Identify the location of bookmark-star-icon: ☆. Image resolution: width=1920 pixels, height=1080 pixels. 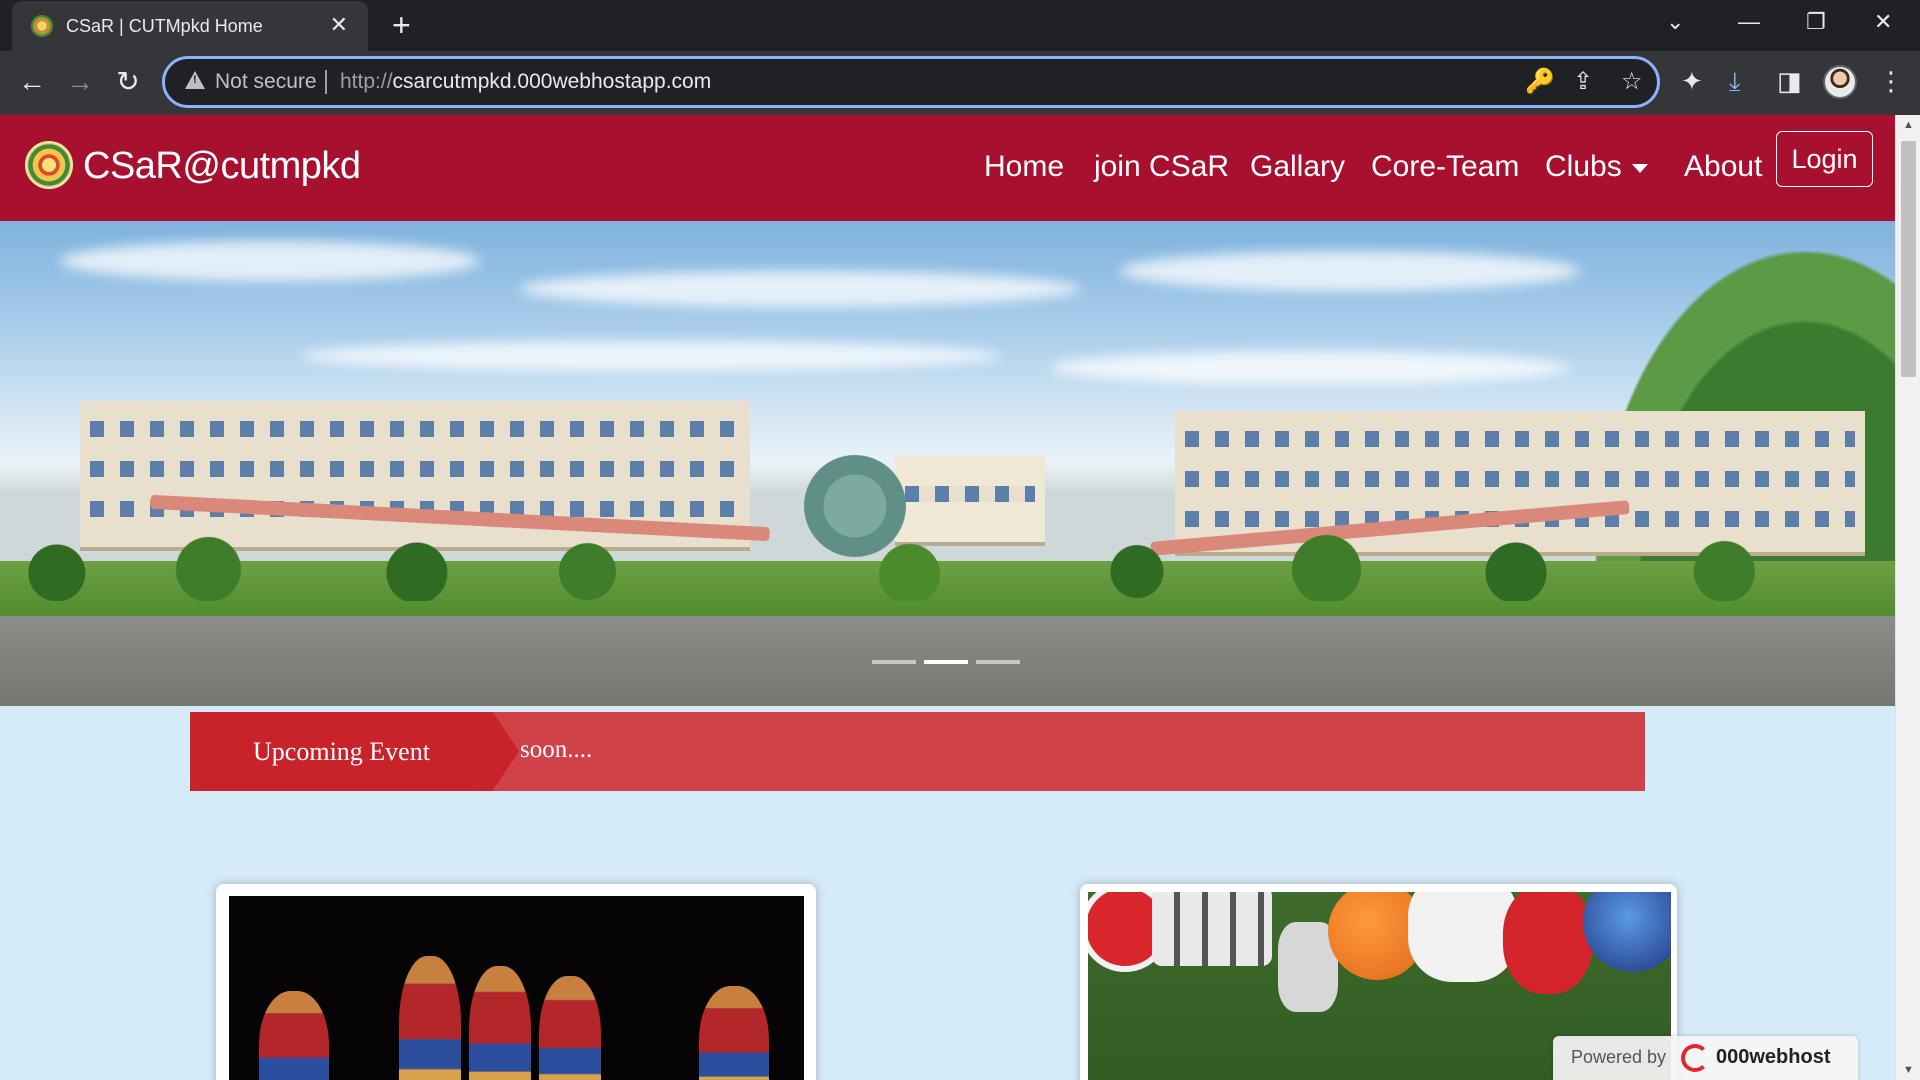
(1632, 82).